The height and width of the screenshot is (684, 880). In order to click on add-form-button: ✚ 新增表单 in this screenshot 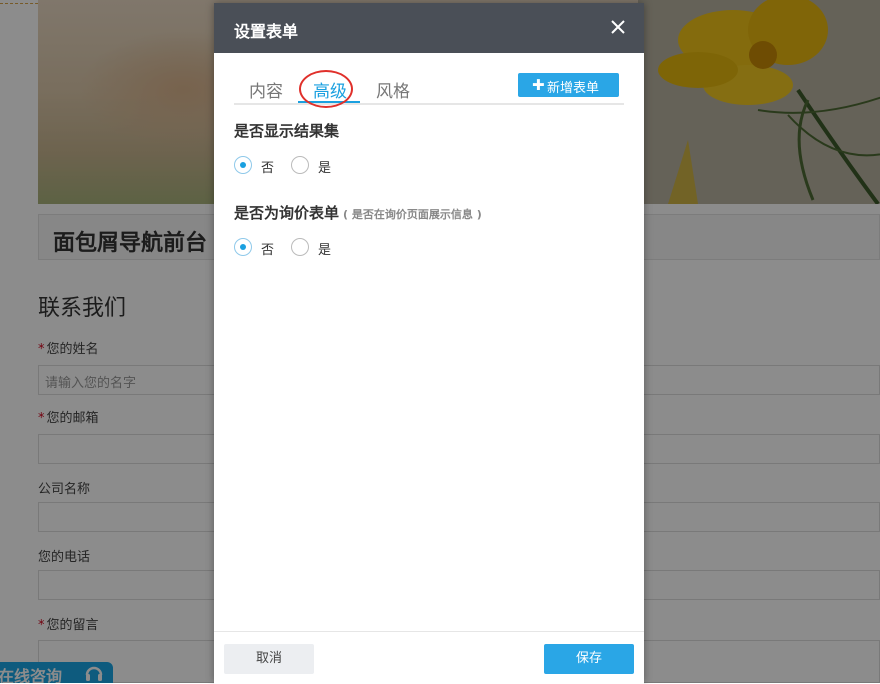, I will do `click(568, 85)`.